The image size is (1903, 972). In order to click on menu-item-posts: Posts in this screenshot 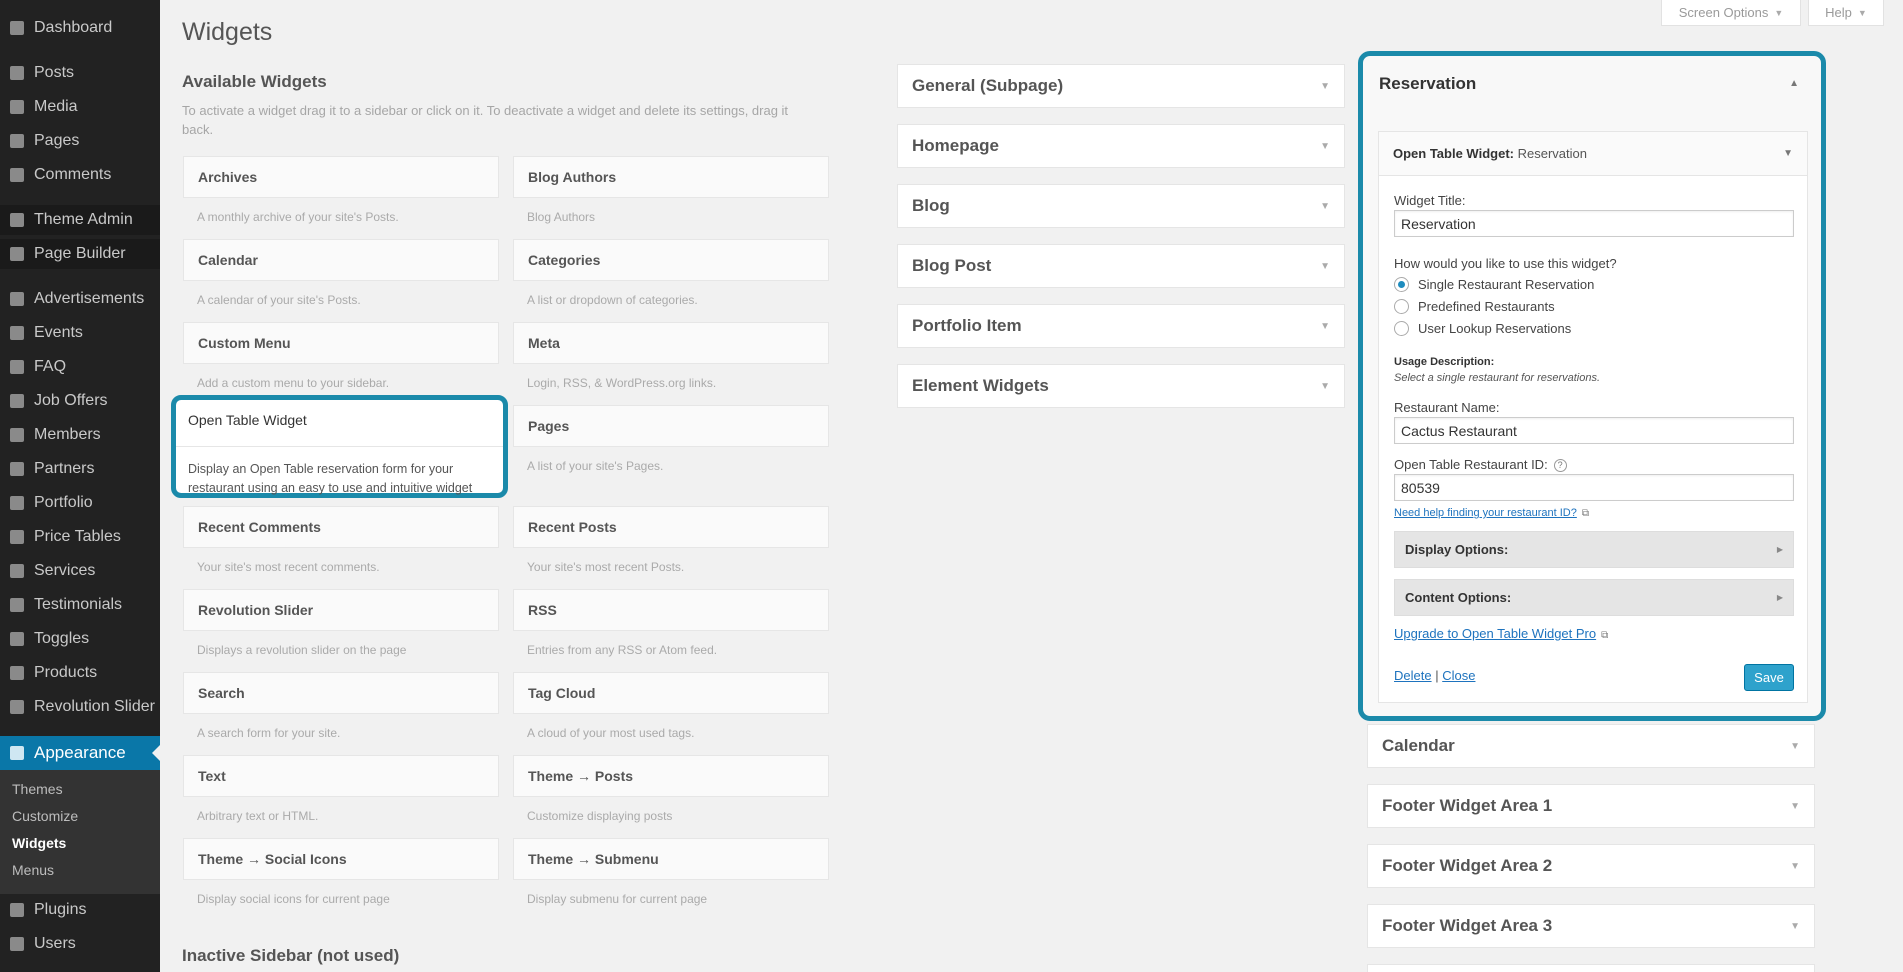, I will do `click(80, 73)`.